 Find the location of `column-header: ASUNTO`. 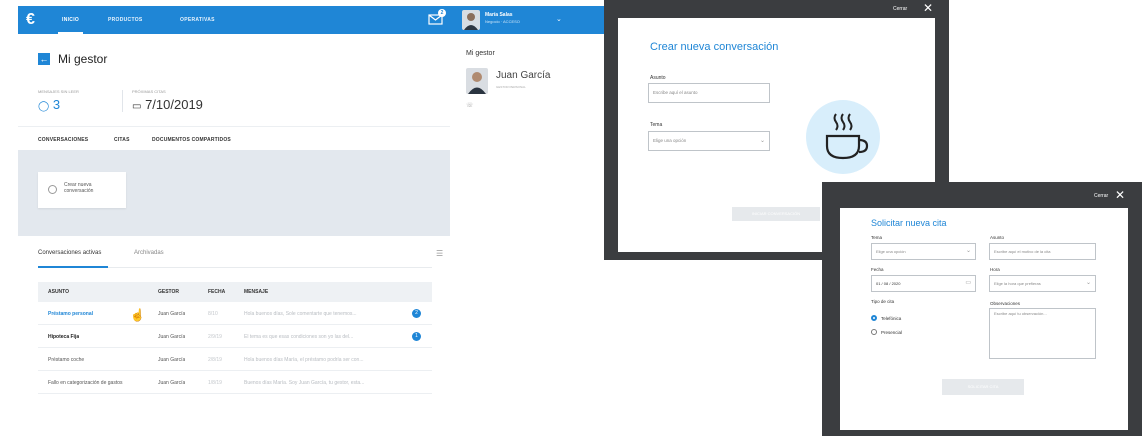

column-header: ASUNTO is located at coordinates (58, 292).